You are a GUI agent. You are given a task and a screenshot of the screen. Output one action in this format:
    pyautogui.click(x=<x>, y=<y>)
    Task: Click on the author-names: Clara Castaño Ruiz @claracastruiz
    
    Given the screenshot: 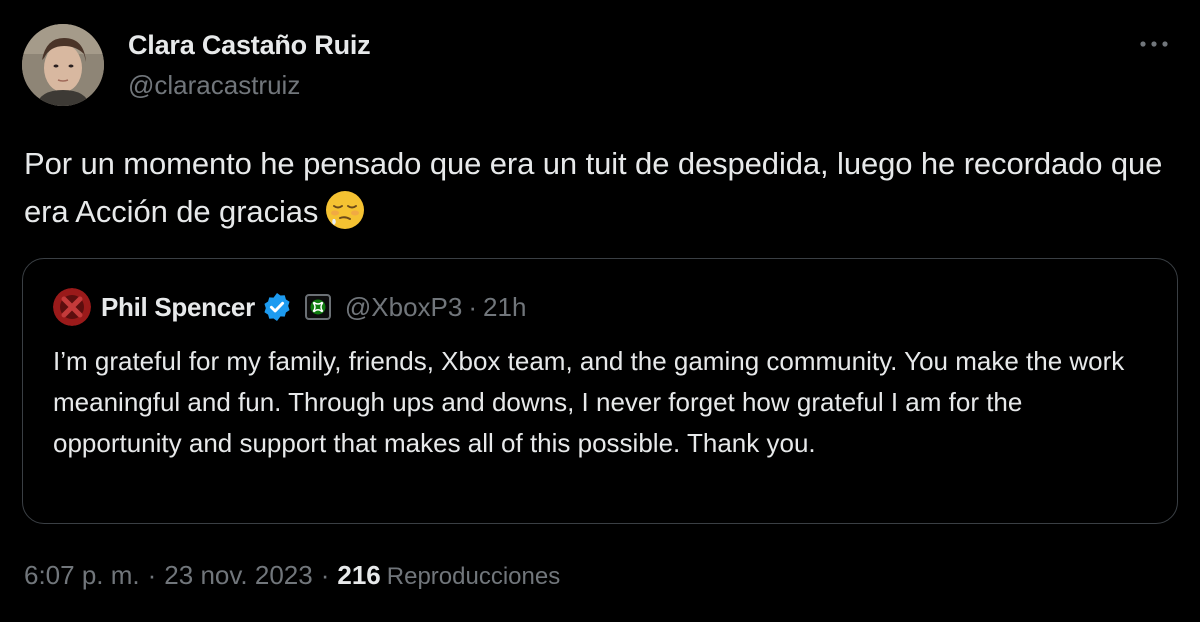 What is the action you would take?
    pyautogui.click(x=249, y=65)
    